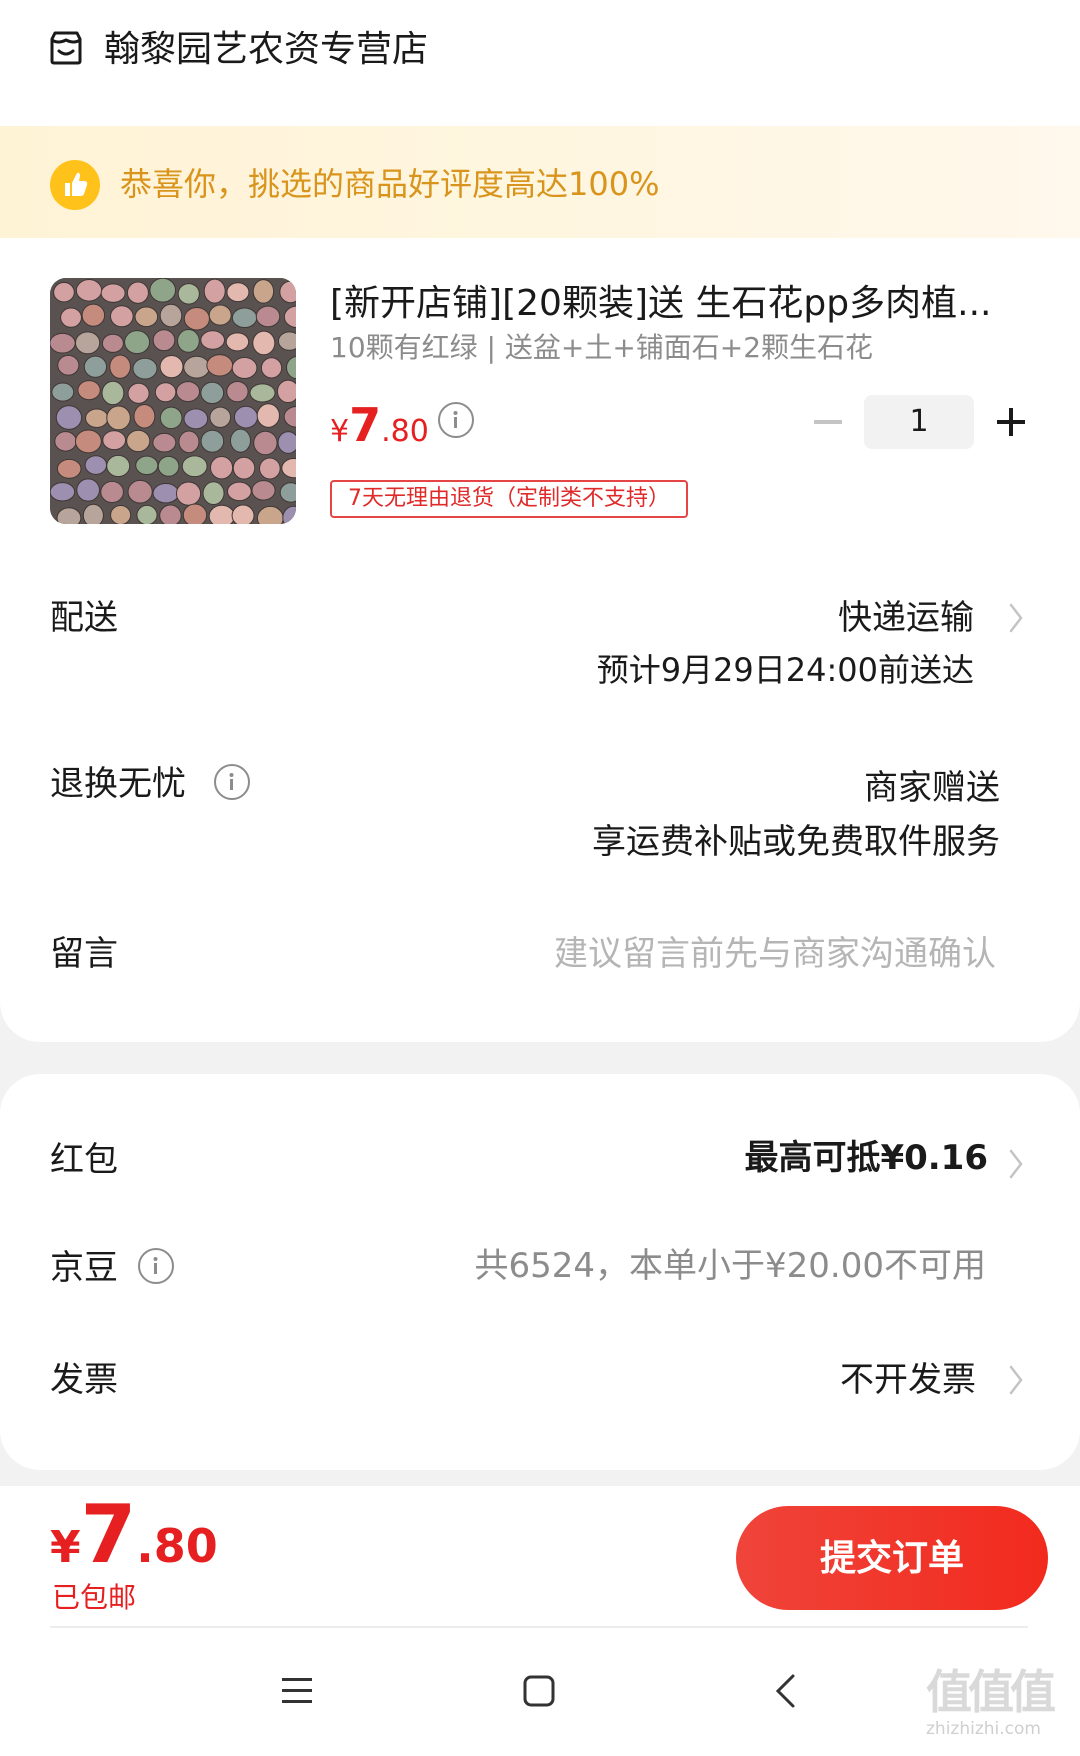  I want to click on total-price-symbol: ¥, so click(65, 1547).